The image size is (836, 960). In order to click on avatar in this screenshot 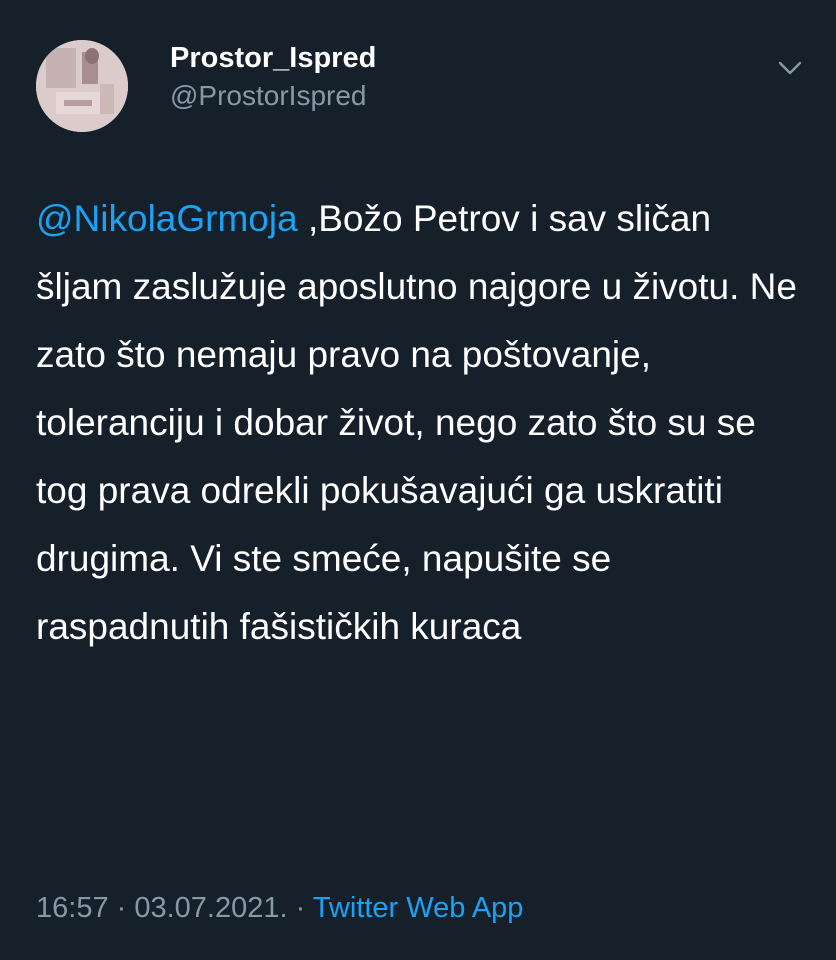, I will do `click(82, 86)`.